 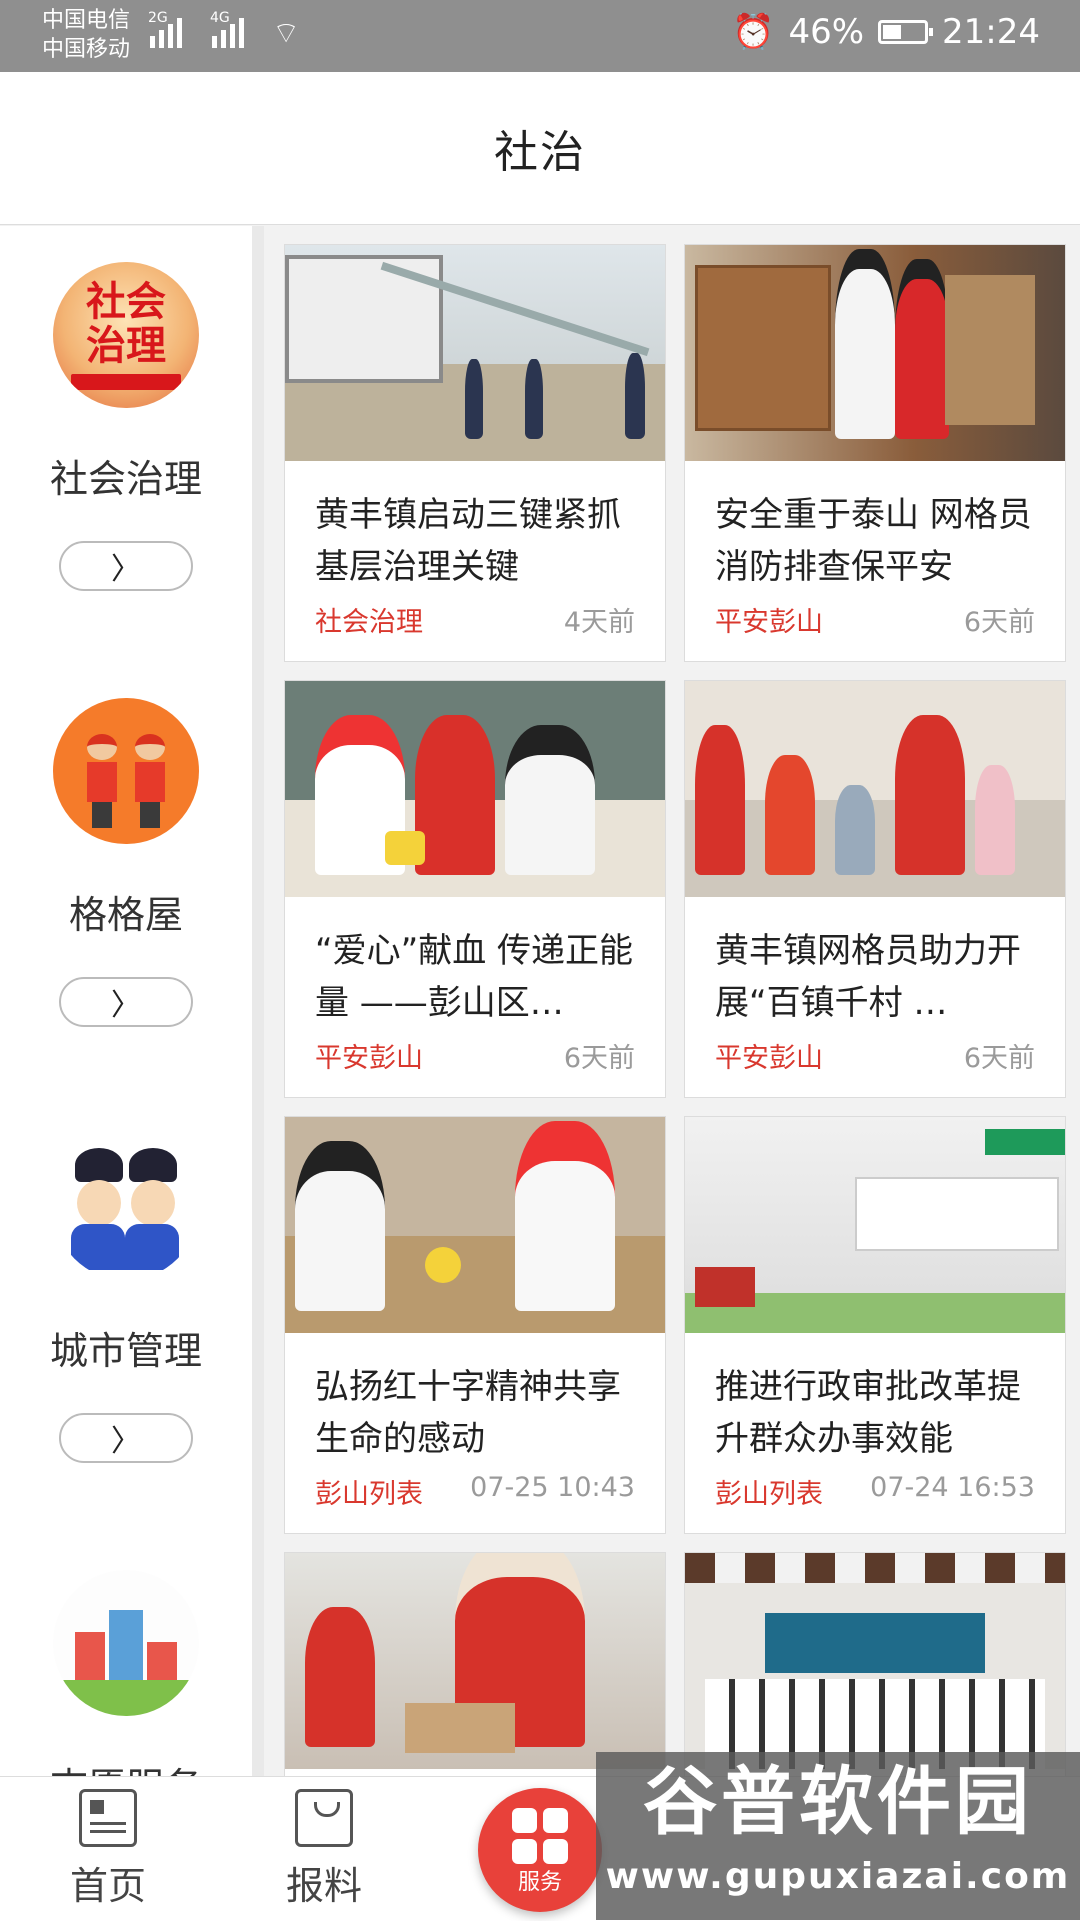 I want to click on status-right: ⏰ 46% 21:24, so click(x=886, y=32).